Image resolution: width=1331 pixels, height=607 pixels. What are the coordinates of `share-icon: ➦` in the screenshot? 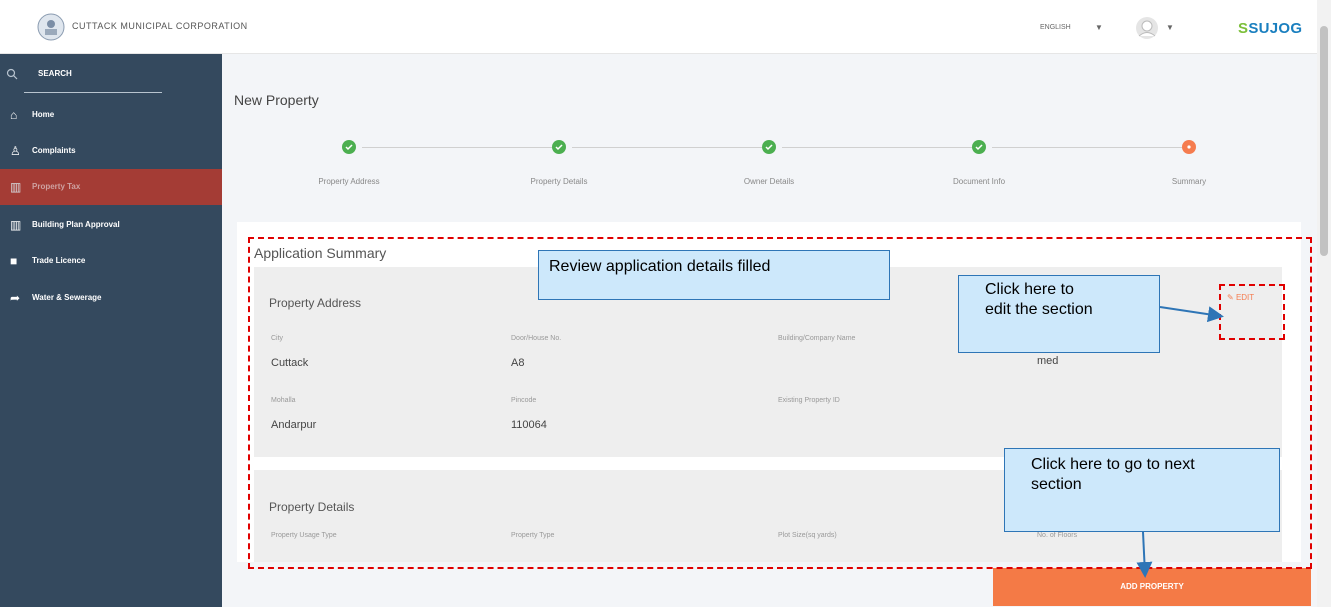 It's located at (15, 298).